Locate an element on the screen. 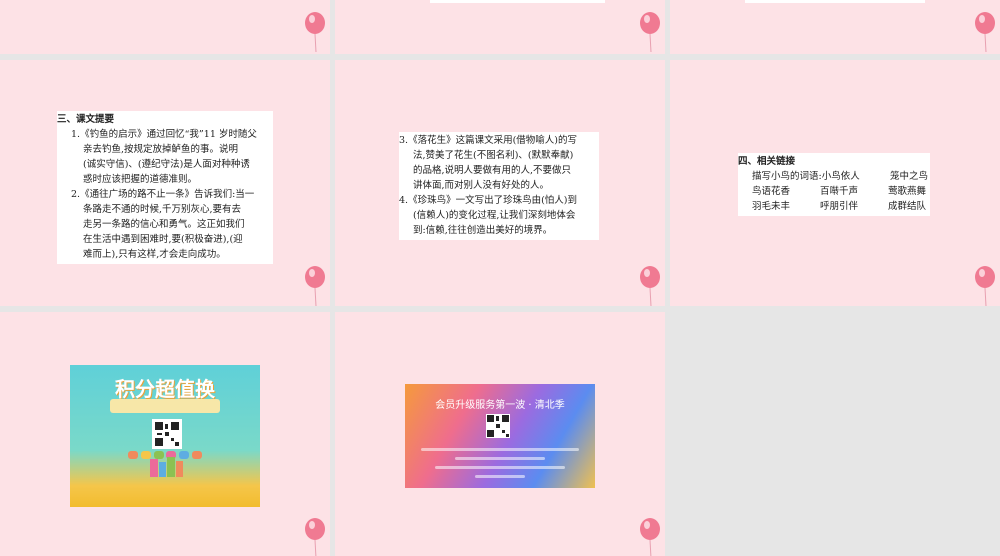 This screenshot has width=1000, height=556. summary-line: (信赖人)的变化过程,让我们深刻地体会 is located at coordinates (494, 215).